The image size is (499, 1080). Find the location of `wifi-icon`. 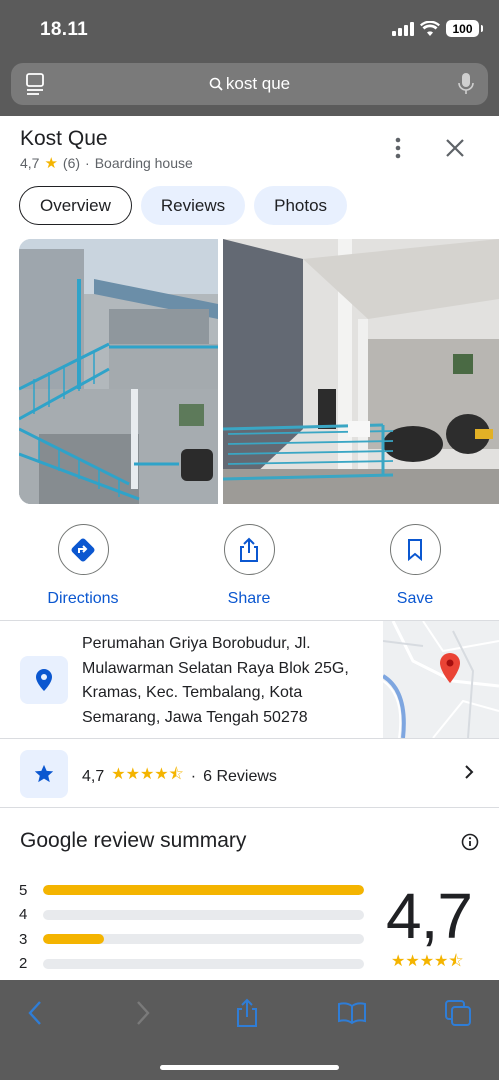

wifi-icon is located at coordinates (430, 28).